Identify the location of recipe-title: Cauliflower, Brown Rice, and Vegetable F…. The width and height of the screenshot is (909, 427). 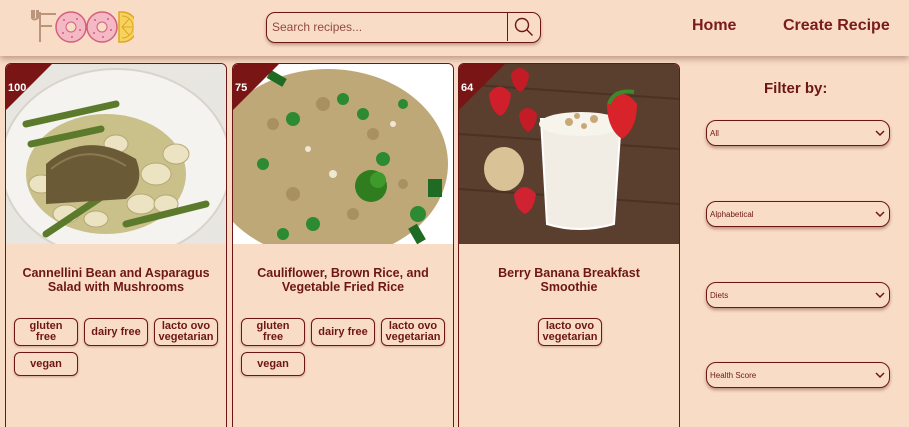
(343, 280).